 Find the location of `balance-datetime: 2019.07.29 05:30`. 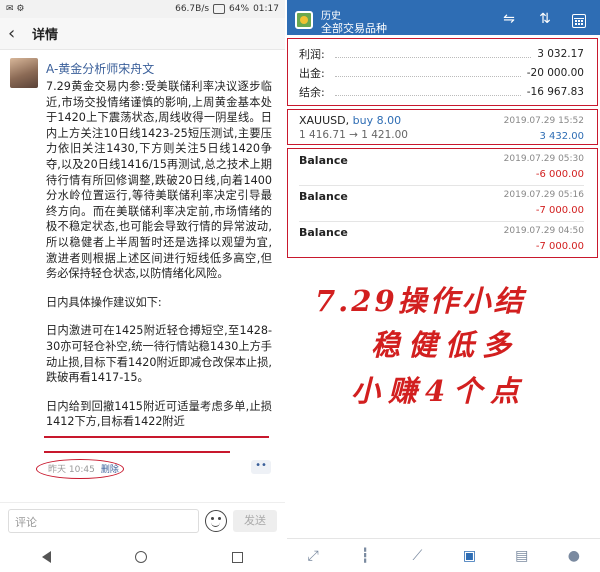

balance-datetime: 2019.07.29 05:30 is located at coordinates (543, 159).